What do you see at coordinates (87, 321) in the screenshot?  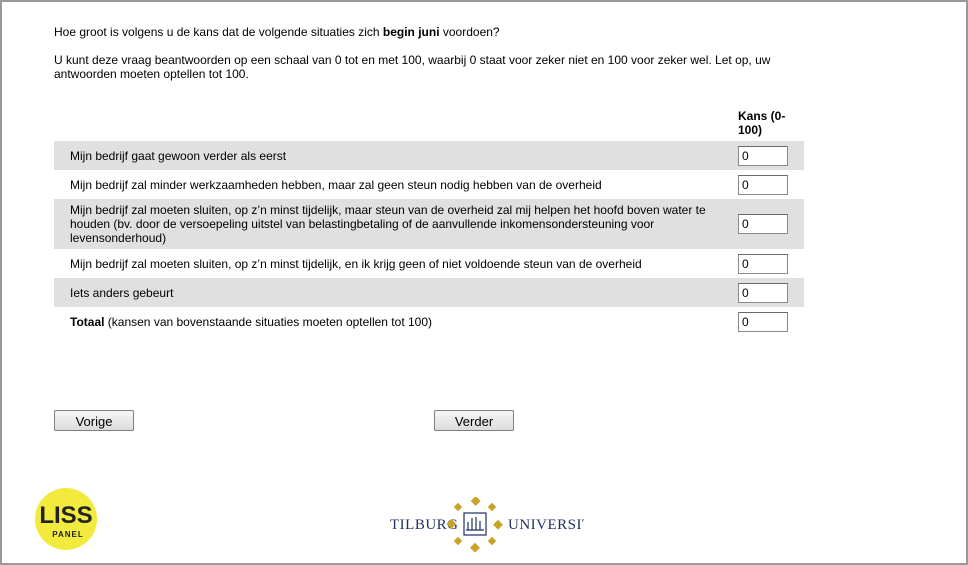 I see `total-label-bold: Totaal` at bounding box center [87, 321].